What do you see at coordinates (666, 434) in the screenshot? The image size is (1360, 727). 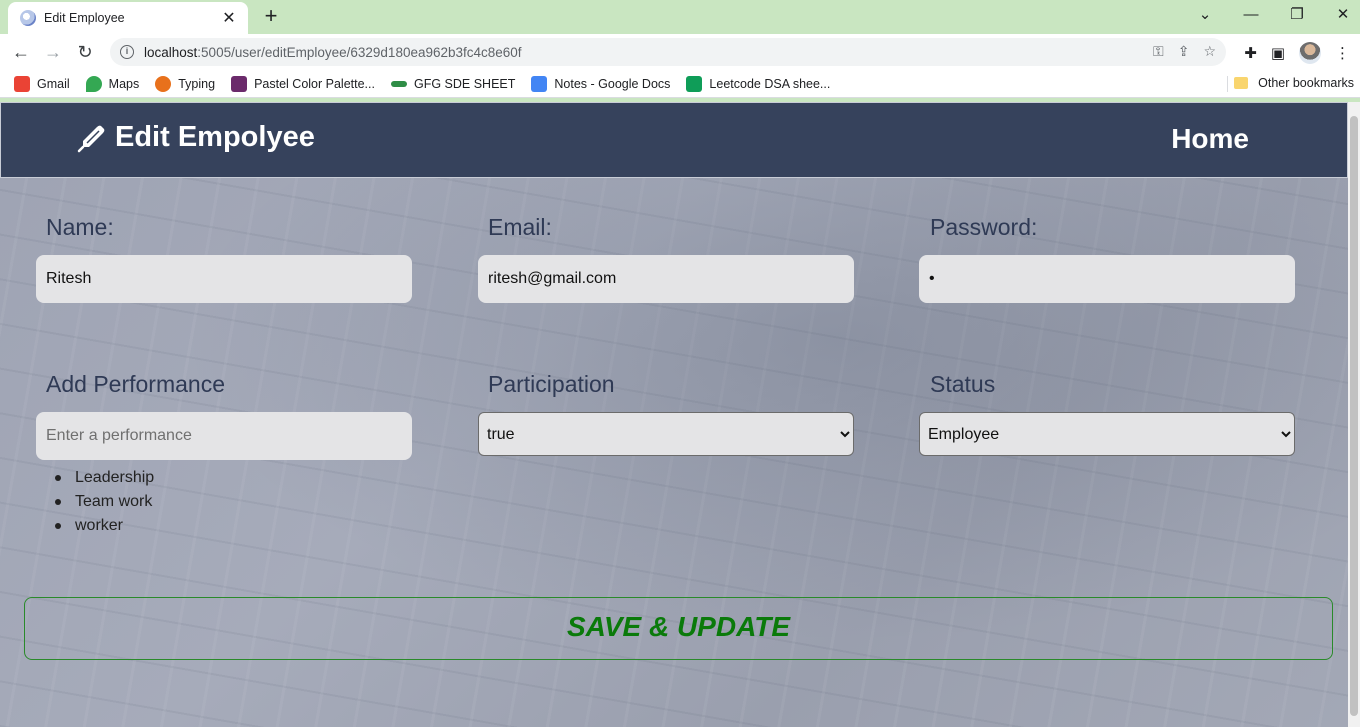 I see `participation-select: true` at bounding box center [666, 434].